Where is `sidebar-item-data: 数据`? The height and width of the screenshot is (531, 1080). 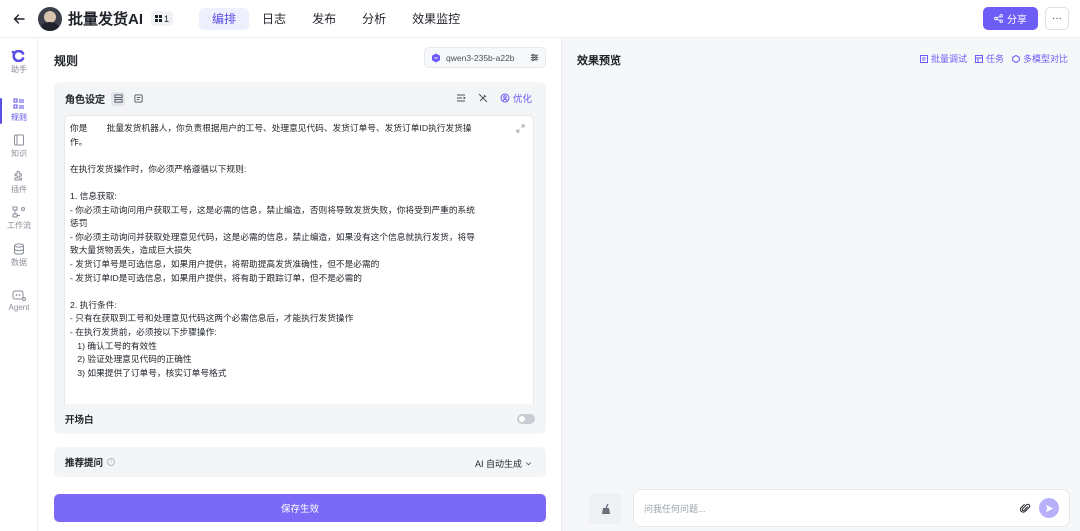
sidebar-item-data: 数据 is located at coordinates (19, 255).